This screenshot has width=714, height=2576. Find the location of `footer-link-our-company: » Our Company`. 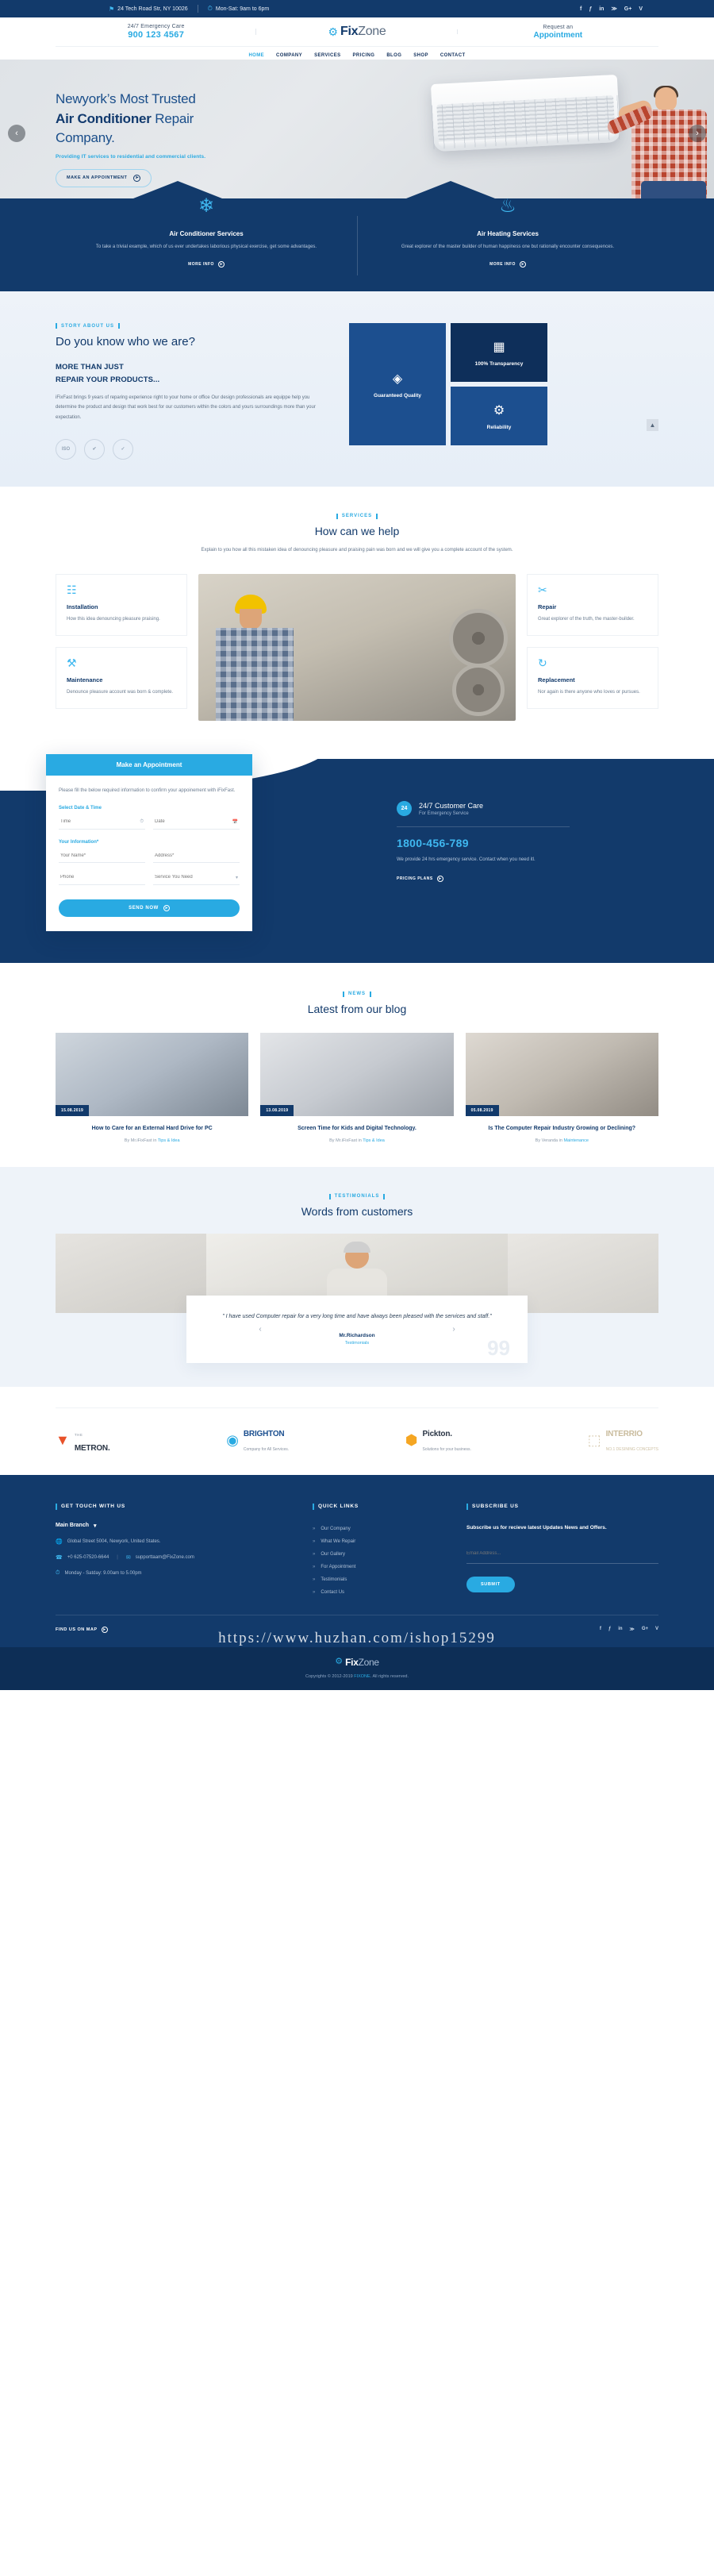

footer-link-our-company: » Our Company is located at coordinates (380, 1529).